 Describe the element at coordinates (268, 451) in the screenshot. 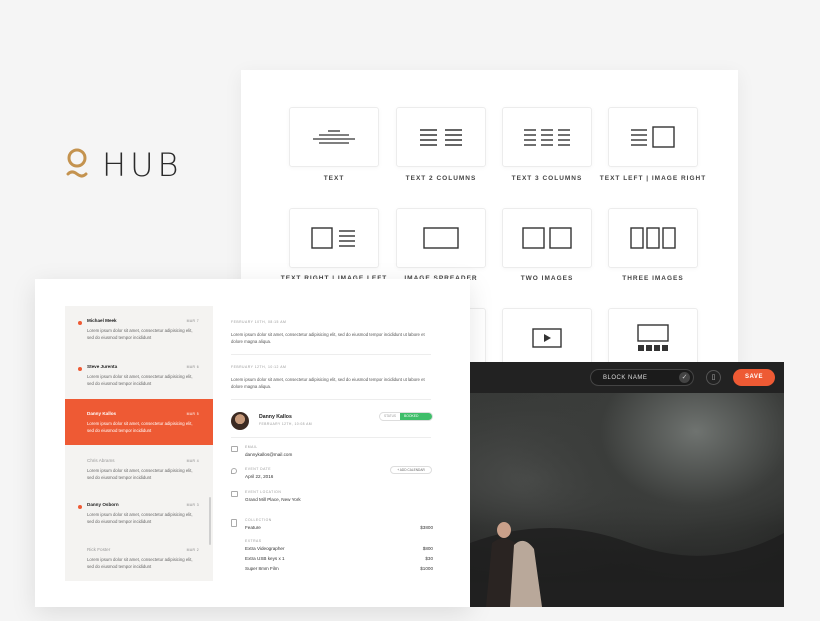

I see `email-field: EMAIL dannykallos@mail.com` at that location.